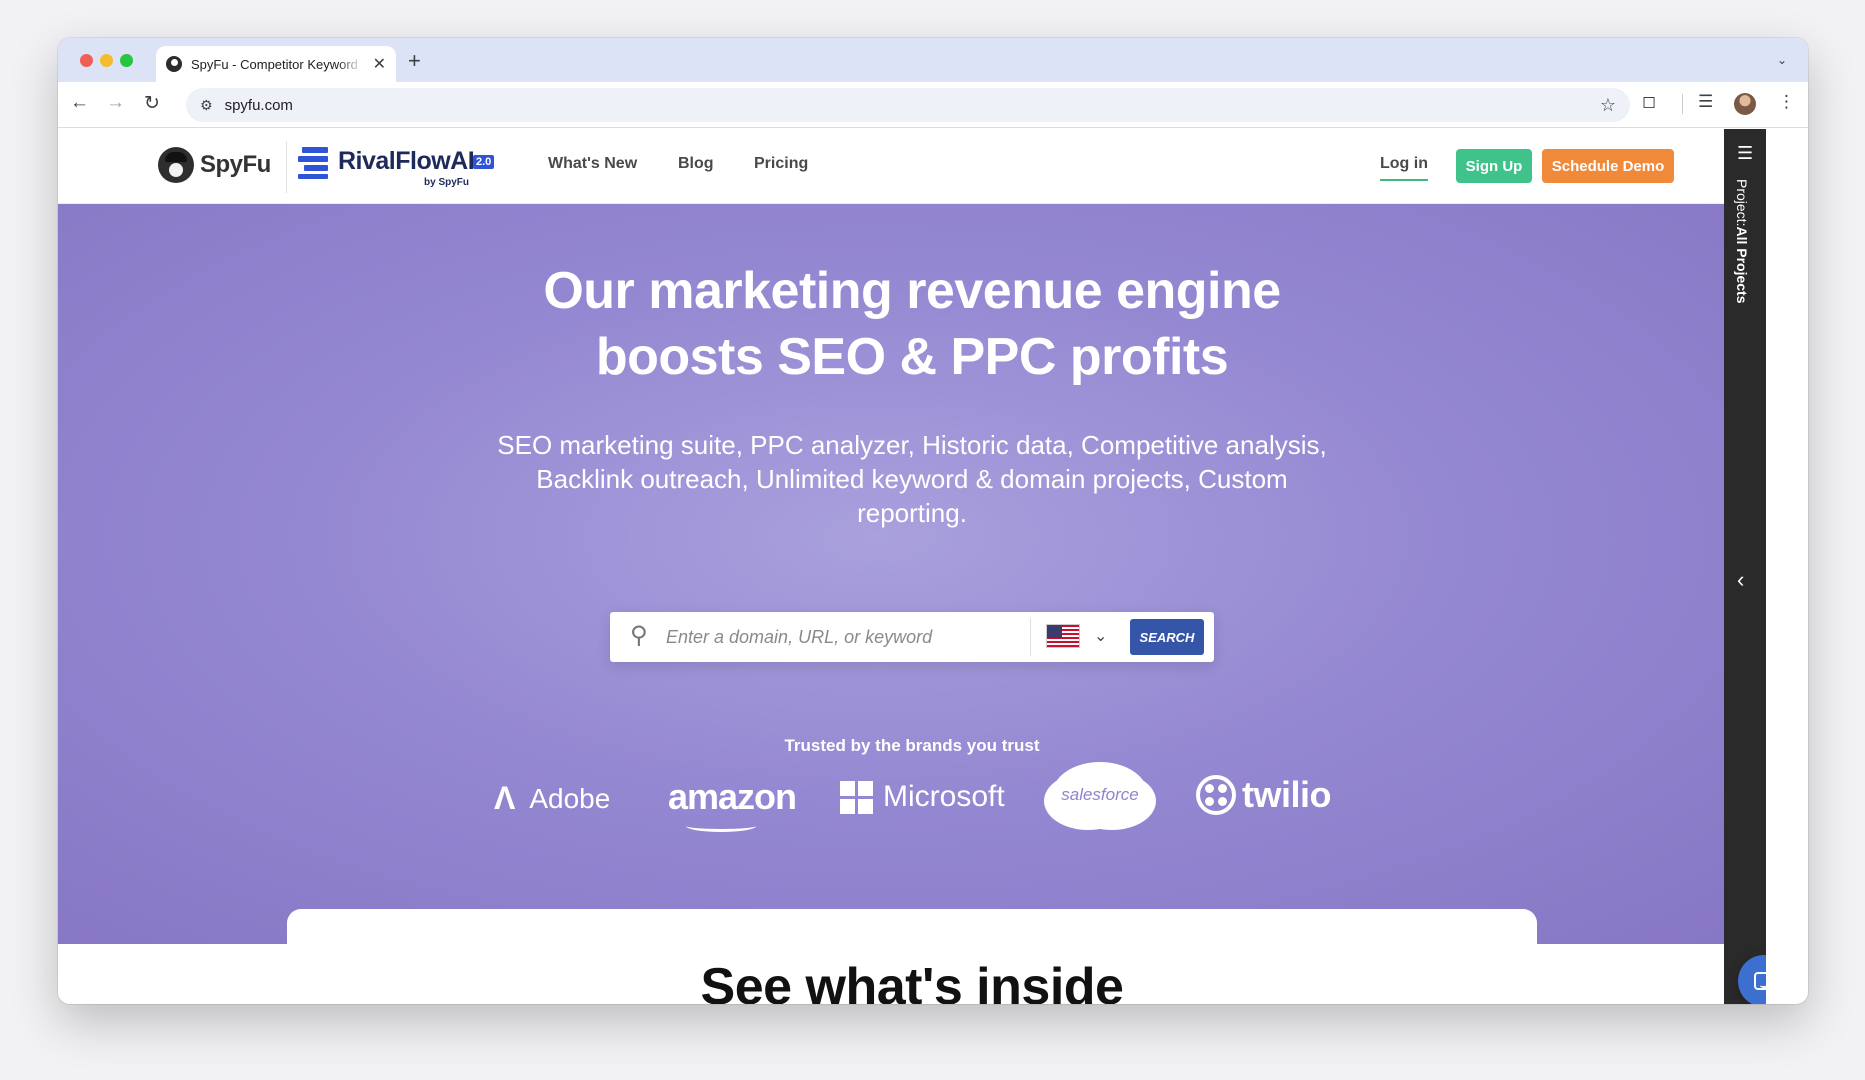 This screenshot has width=1865, height=1080. What do you see at coordinates (912, 956) in the screenshot?
I see `see-whats-inside-card: See what's inside` at bounding box center [912, 956].